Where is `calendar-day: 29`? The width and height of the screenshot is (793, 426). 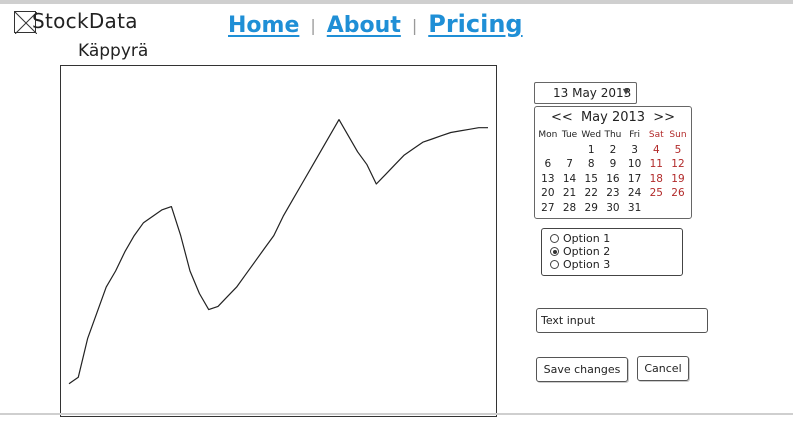
calendar-day: 29 is located at coordinates (591, 208).